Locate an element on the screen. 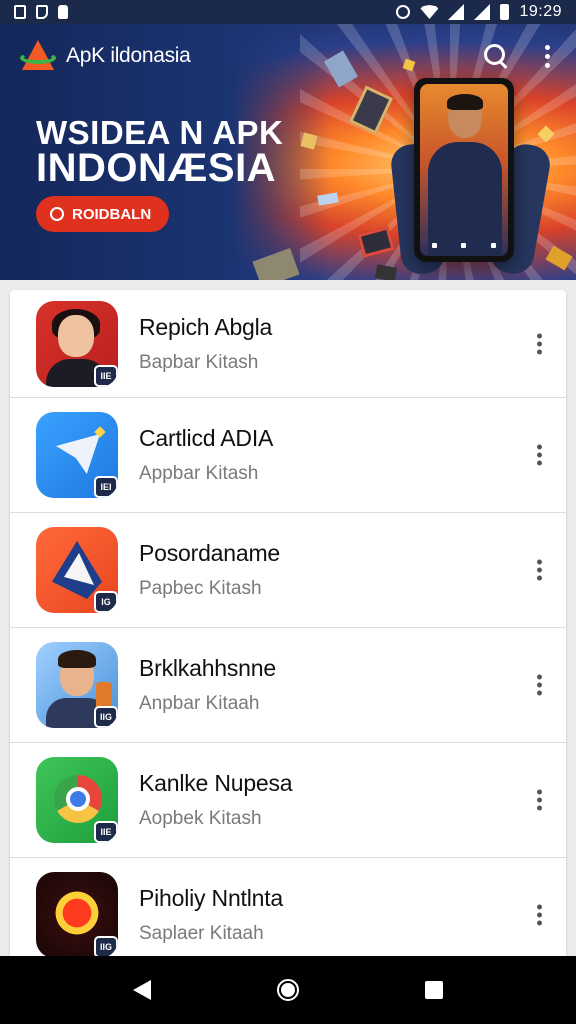 The height and width of the screenshot is (1024, 576). status-time: 19:29 is located at coordinates (540, 11).